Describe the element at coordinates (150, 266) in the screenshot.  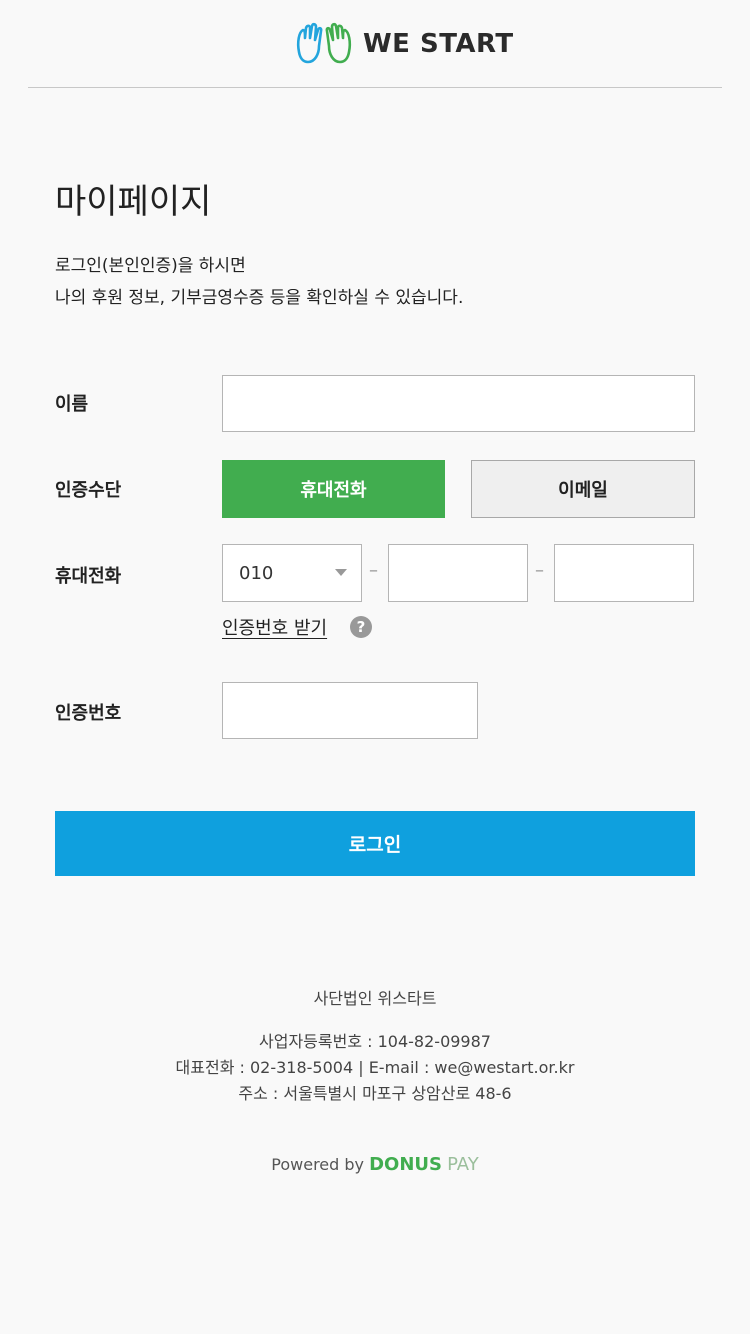
I see `intro-line-1: 로그인(본인인증)을 하시면` at that location.